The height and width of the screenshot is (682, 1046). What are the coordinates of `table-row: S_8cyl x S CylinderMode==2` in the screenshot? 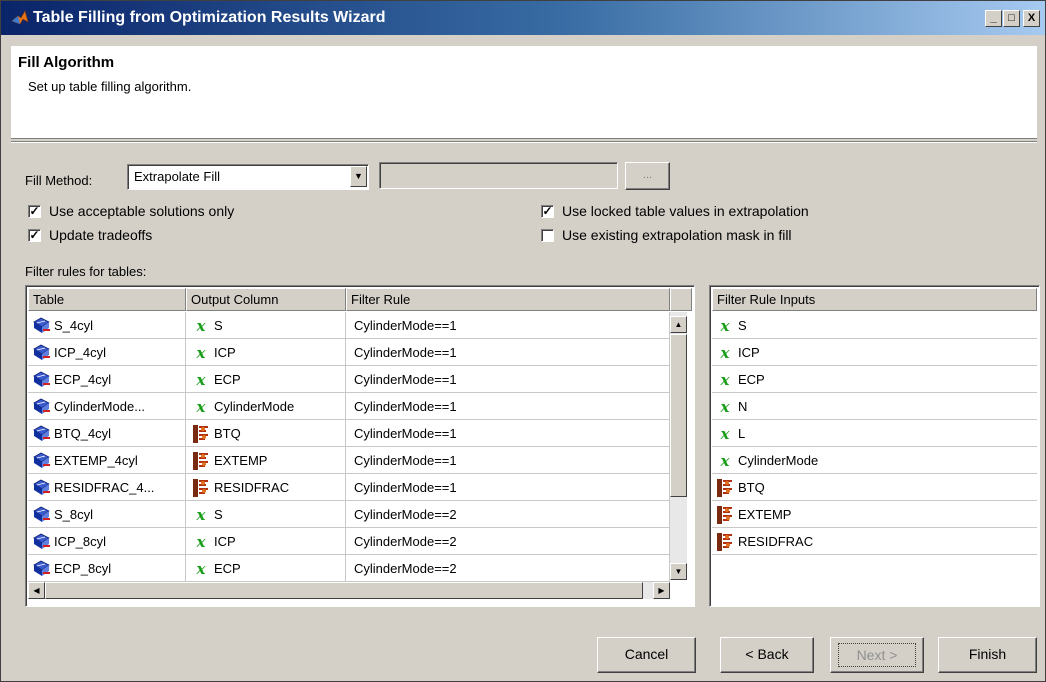 It's located at (349, 514).